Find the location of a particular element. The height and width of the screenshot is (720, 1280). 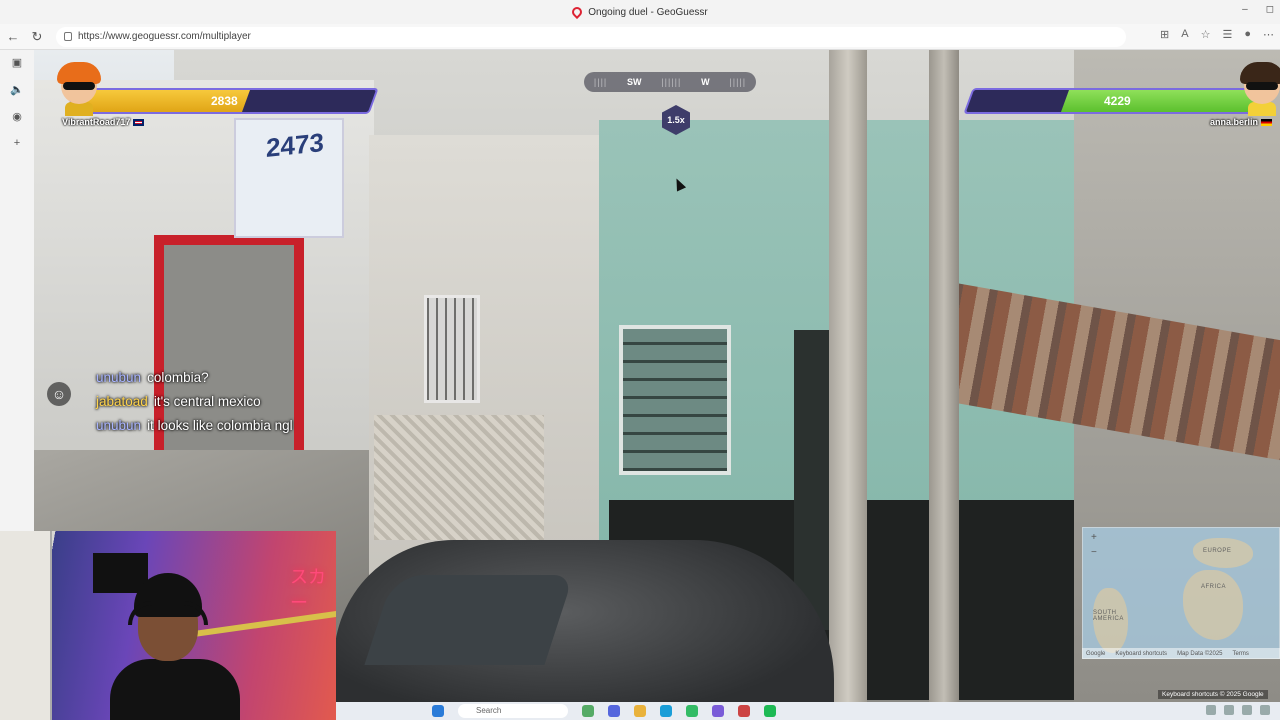

system-tray is located at coordinates (1238, 710).